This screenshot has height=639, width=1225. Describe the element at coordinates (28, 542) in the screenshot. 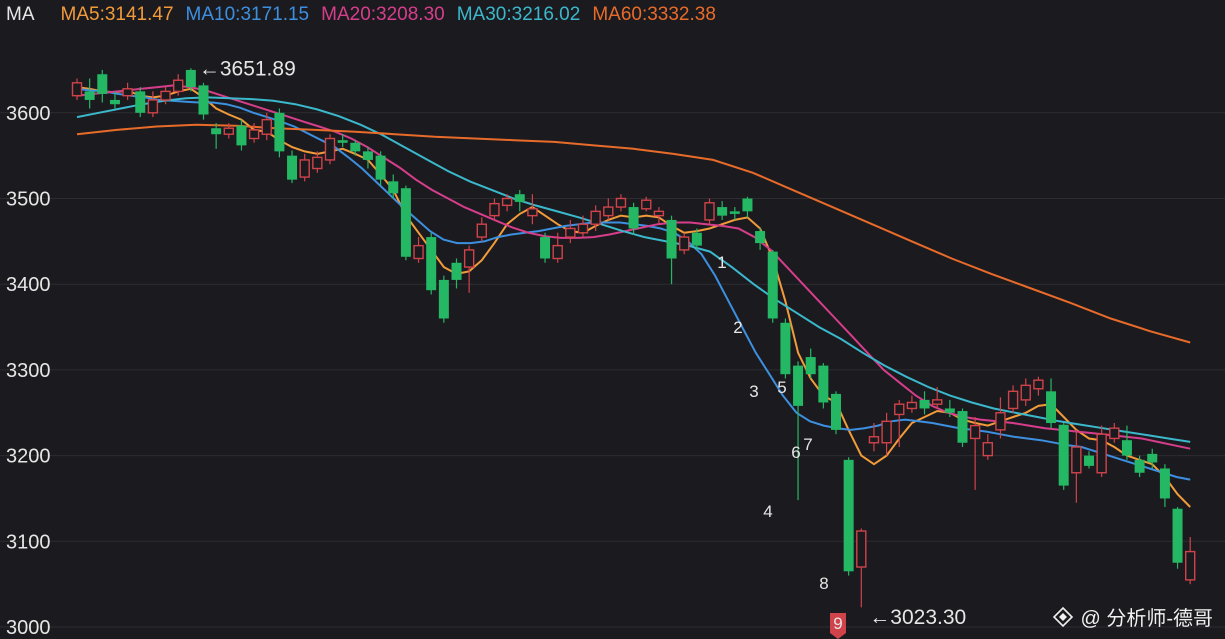

I see `y-tick-label: 3100` at that location.